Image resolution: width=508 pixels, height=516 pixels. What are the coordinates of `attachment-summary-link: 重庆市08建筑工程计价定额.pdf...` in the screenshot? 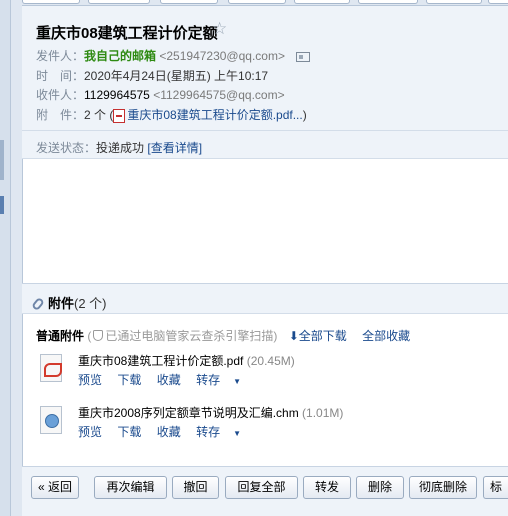 It's located at (214, 115).